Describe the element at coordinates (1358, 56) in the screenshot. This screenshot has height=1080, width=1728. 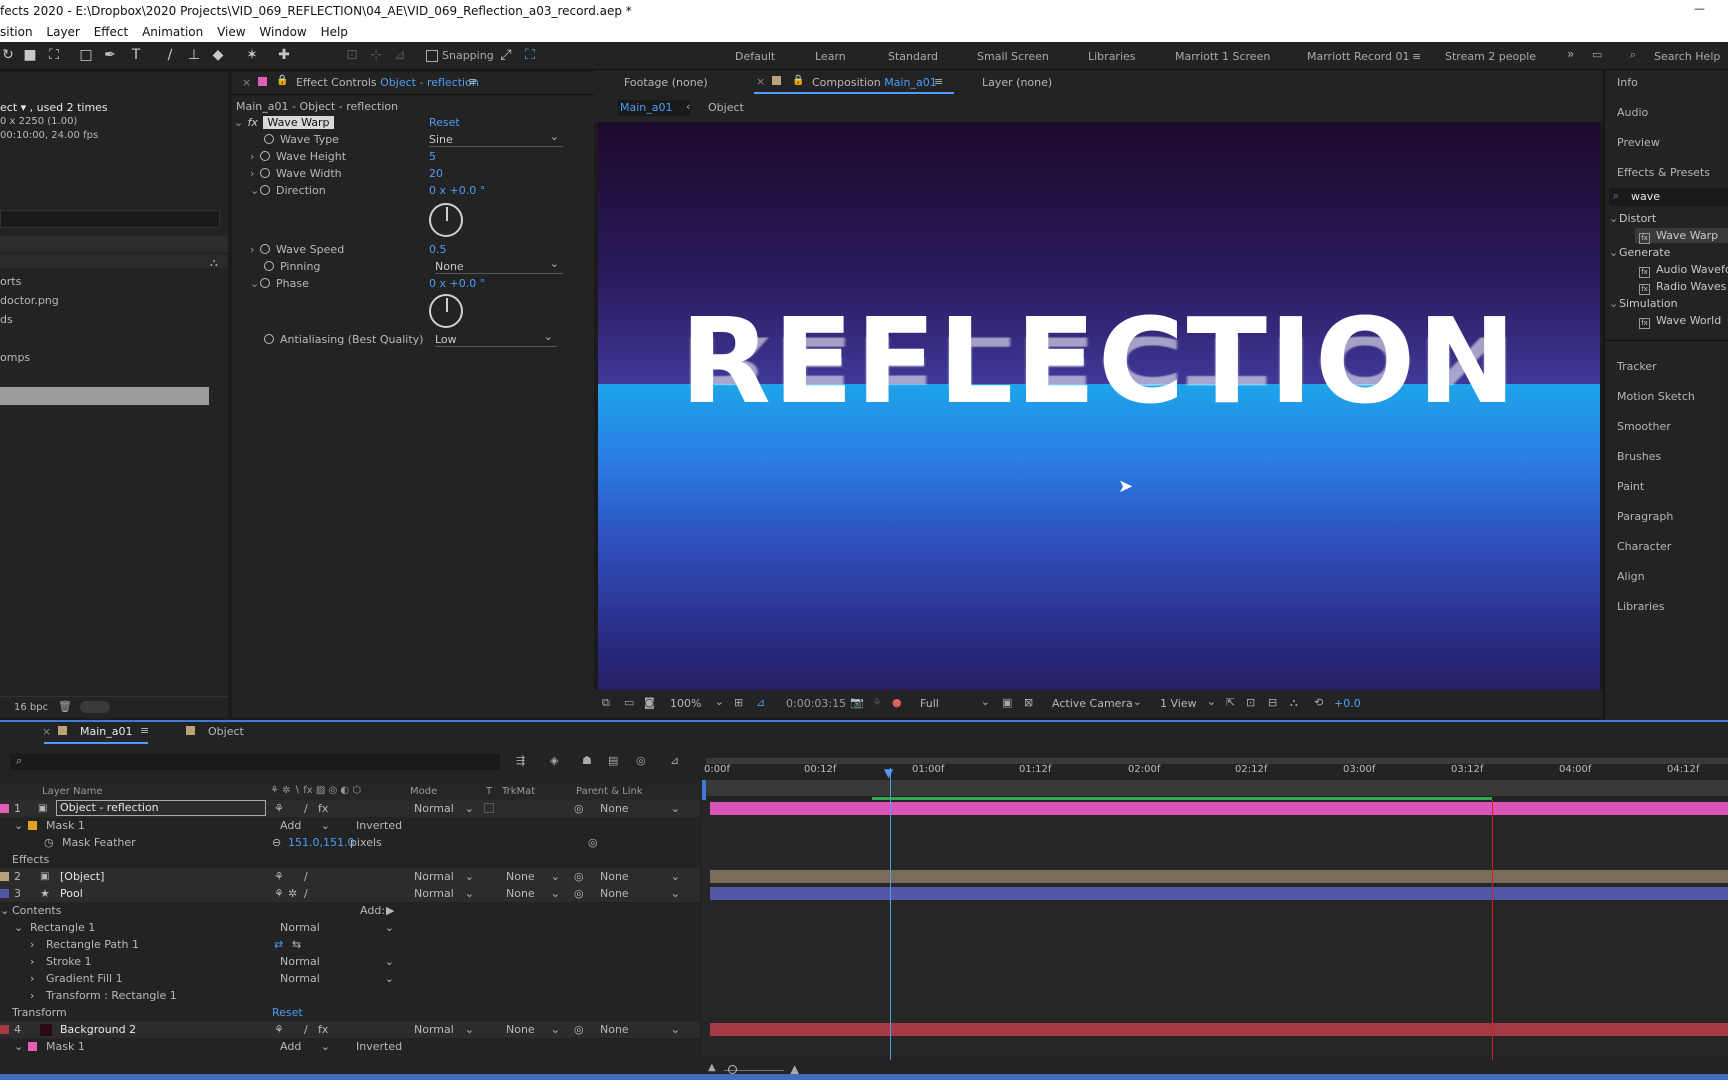
I see `workspace-marriott-record-01: Marriott Record 01` at that location.